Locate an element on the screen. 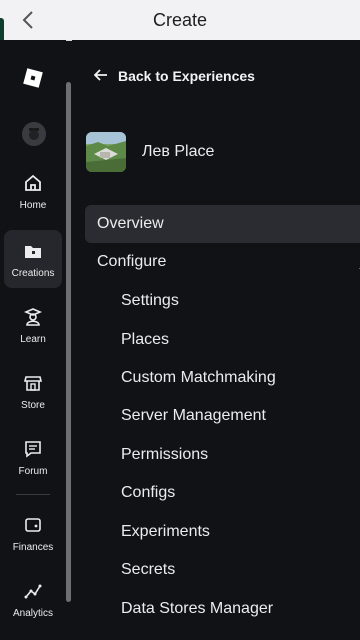 The height and width of the screenshot is (640, 360). menu-item-label: Experiments is located at coordinates (165, 531).